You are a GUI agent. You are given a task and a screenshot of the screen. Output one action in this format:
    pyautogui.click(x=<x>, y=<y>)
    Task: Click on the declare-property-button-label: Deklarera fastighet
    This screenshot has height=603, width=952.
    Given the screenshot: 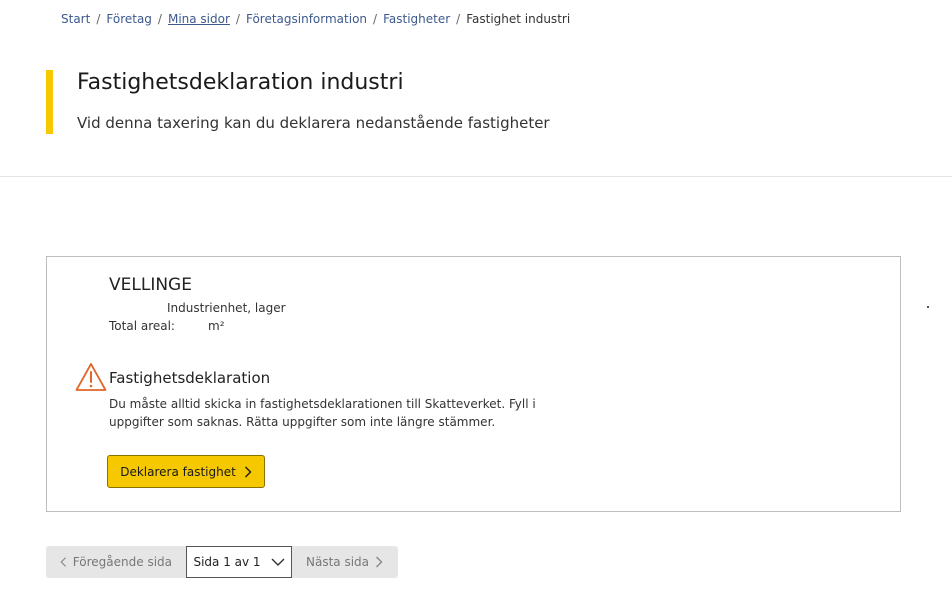 What is the action you would take?
    pyautogui.click(x=178, y=471)
    